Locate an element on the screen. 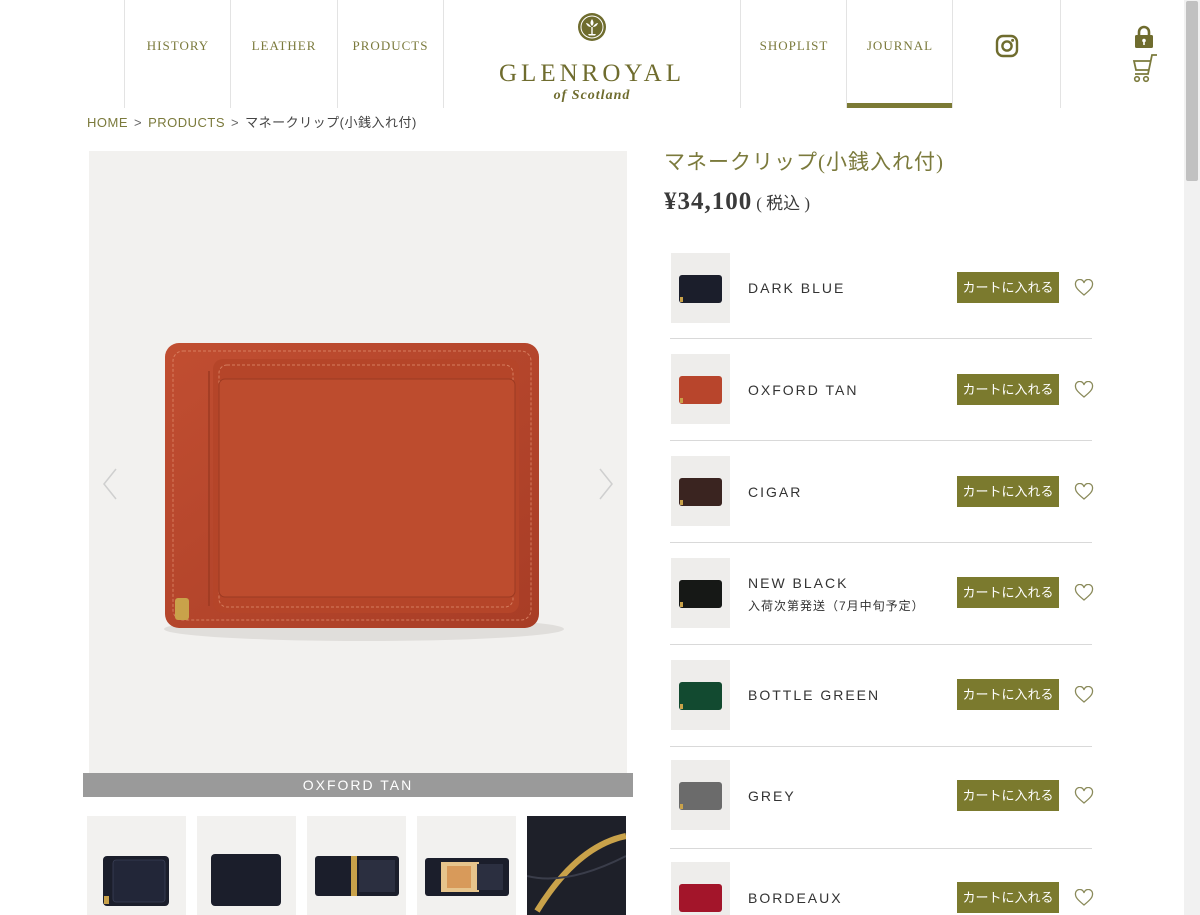 Image resolution: width=1200 pixels, height=915 pixels. brand-subtitle: of Scotland is located at coordinates (592, 95).